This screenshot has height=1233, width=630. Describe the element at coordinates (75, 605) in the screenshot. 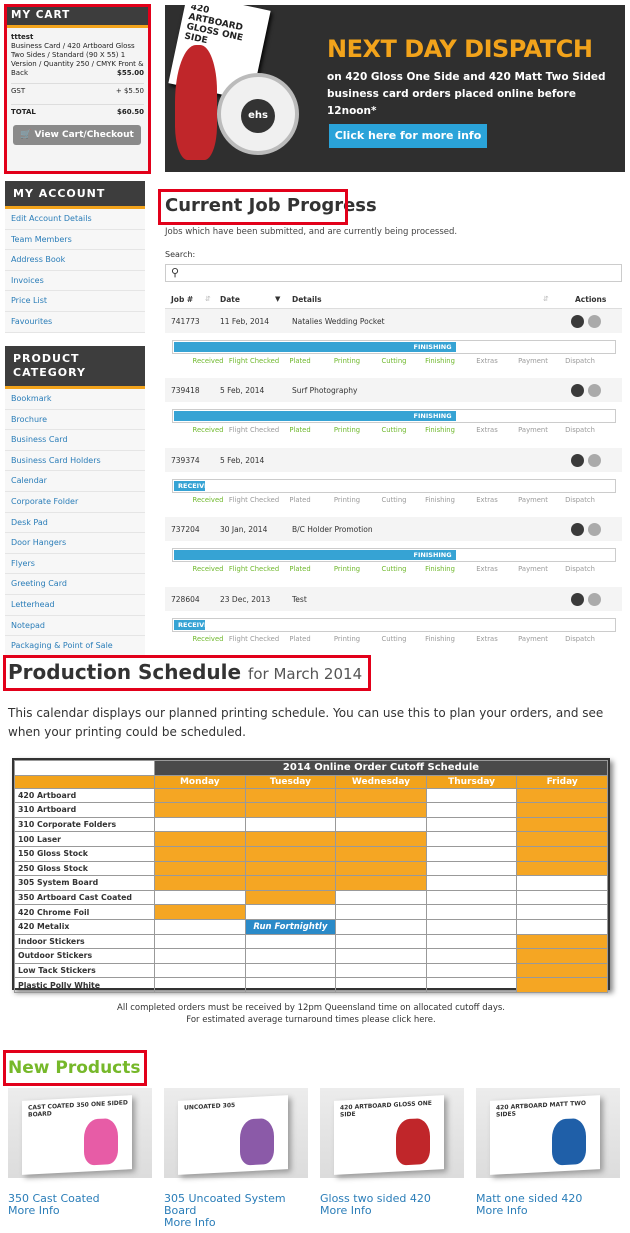

I see `category-link: Letterhead` at that location.